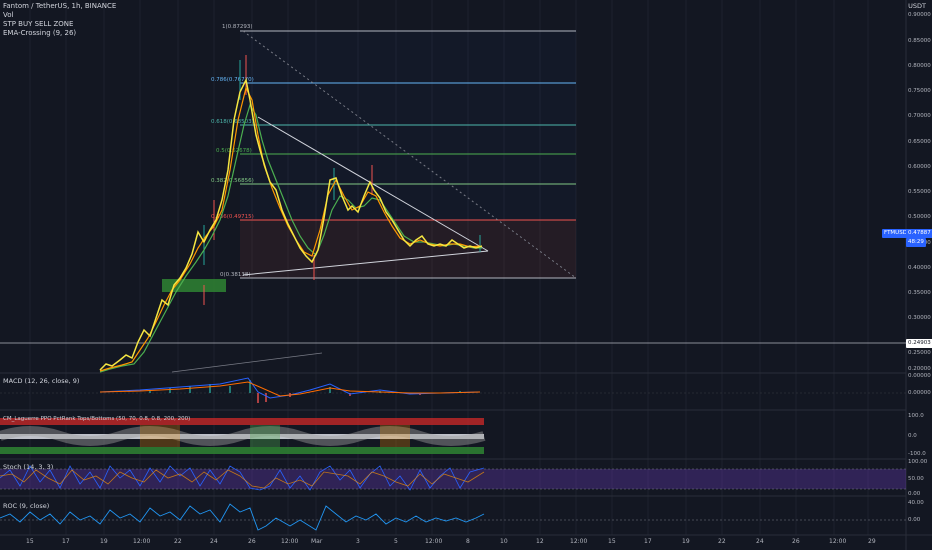 The image size is (932, 550). I want to click on price-tick: 0.30000, so click(919, 318).